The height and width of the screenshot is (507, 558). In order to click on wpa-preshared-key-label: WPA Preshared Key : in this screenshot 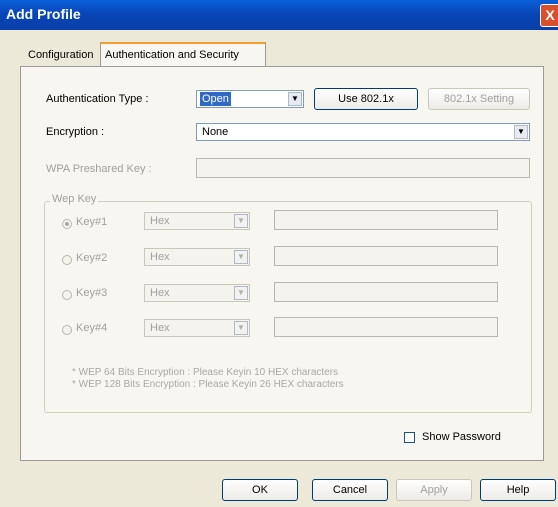, I will do `click(99, 169)`.